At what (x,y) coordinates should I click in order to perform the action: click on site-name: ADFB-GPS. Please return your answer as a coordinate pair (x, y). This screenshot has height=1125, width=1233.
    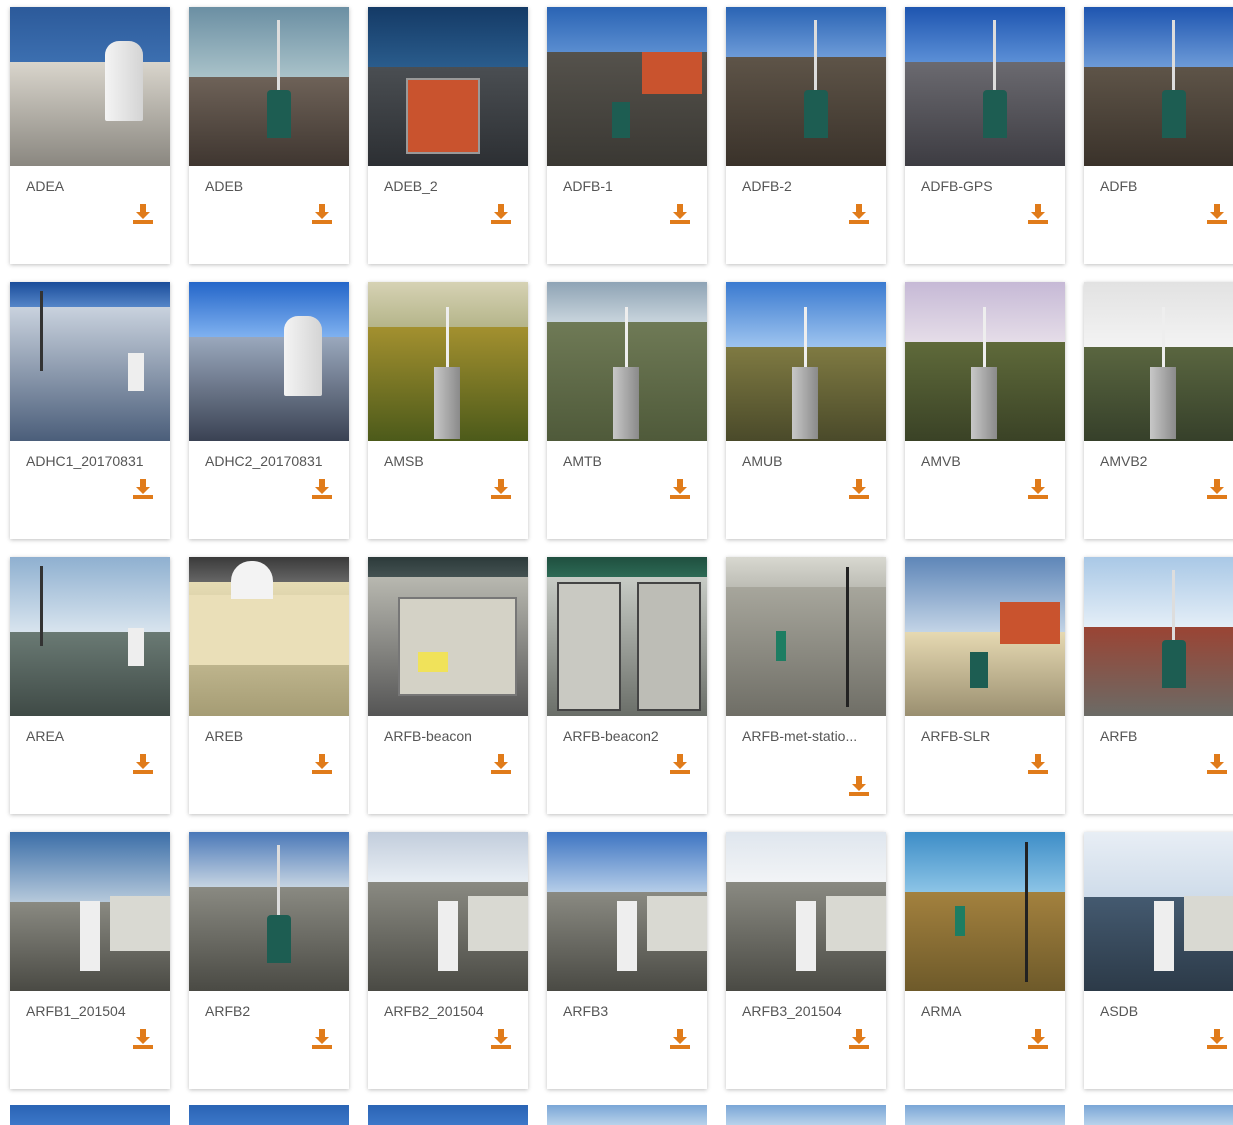
    Looking at the image, I should click on (988, 186).